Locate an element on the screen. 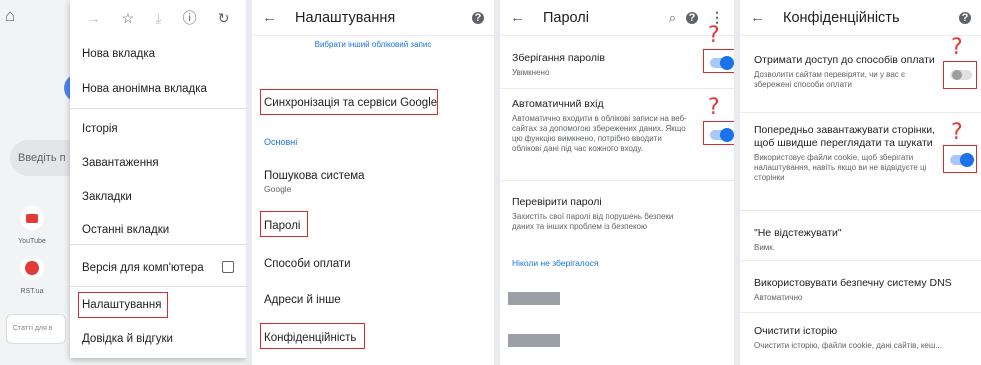 The height and width of the screenshot is (365, 981). search-engine-value: Google is located at coordinates (278, 189).